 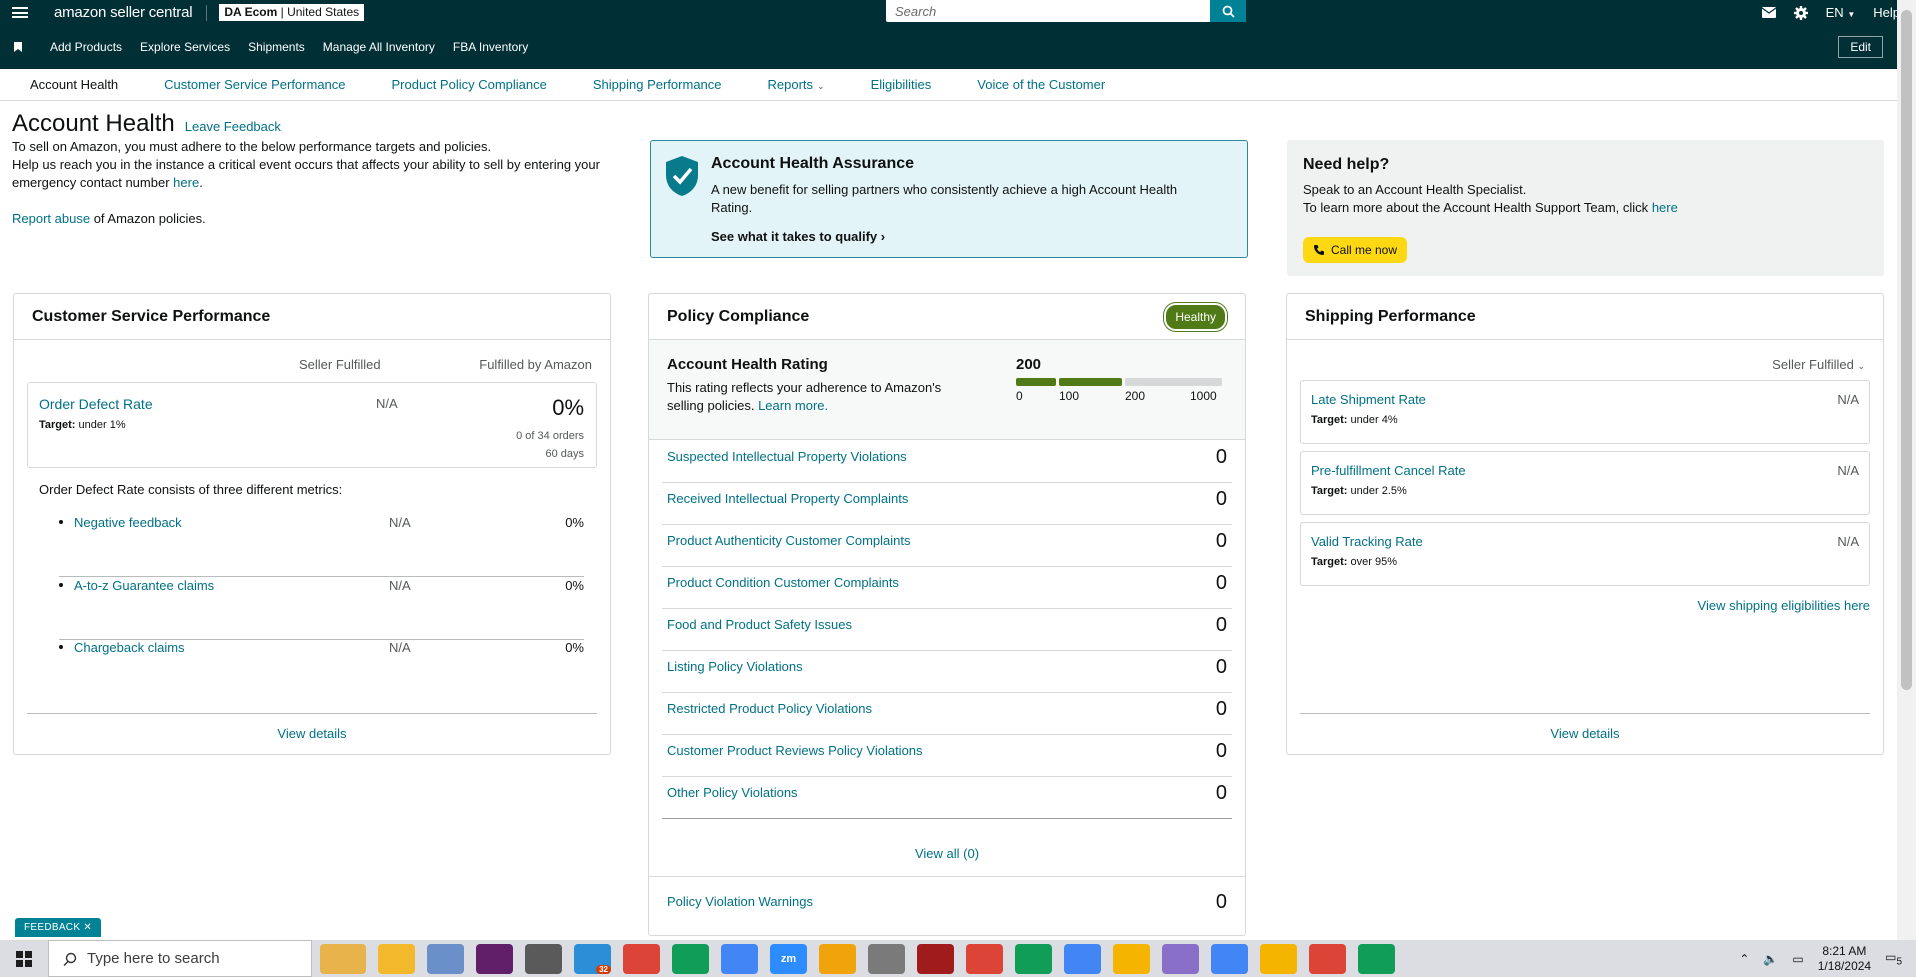 What do you see at coordinates (798, 236) in the screenshot?
I see `aha-qualify-link: See what it takes to qualify ›` at bounding box center [798, 236].